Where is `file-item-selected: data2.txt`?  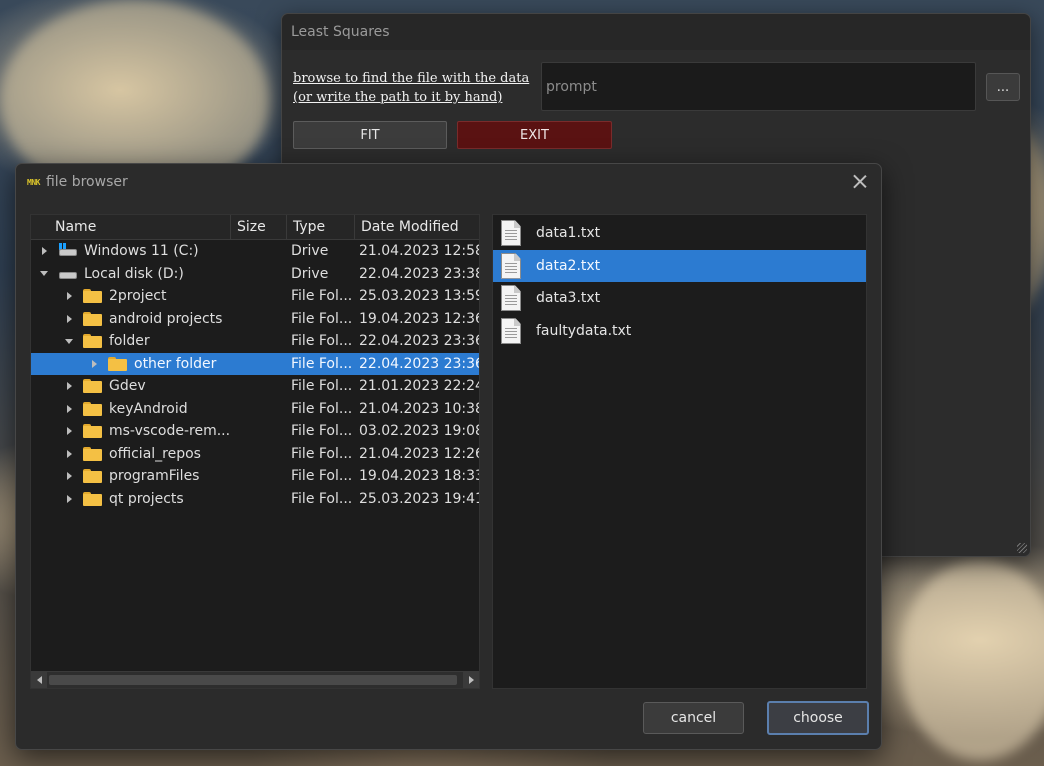
file-item-selected: data2.txt is located at coordinates (679, 265).